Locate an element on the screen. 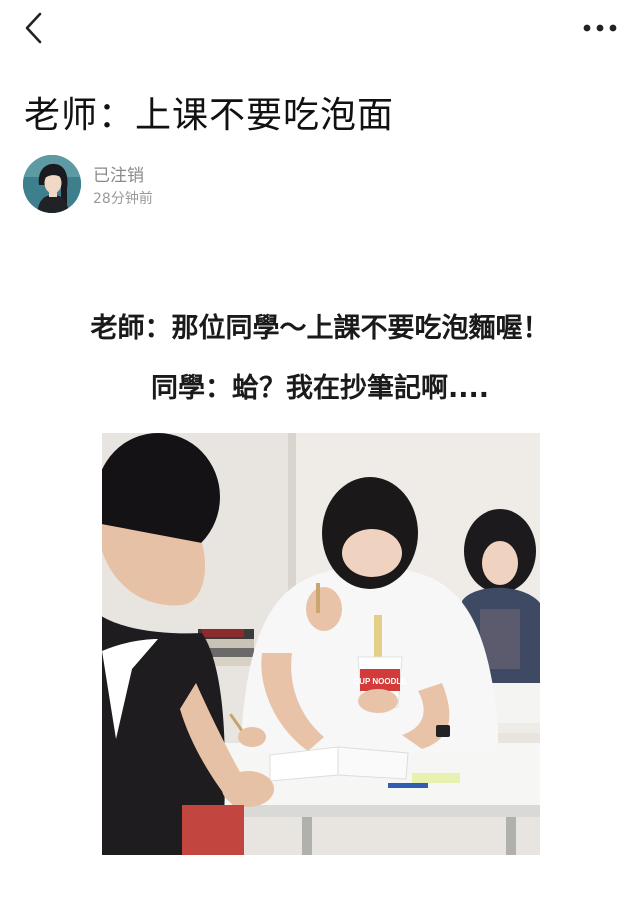  more-button is located at coordinates (600, 28).